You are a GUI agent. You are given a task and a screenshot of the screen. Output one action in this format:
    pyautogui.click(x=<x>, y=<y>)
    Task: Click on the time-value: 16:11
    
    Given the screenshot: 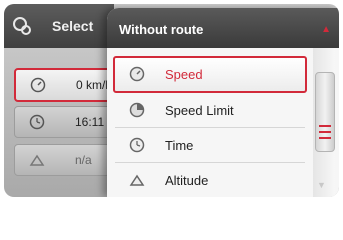 What is the action you would take?
    pyautogui.click(x=90, y=122)
    